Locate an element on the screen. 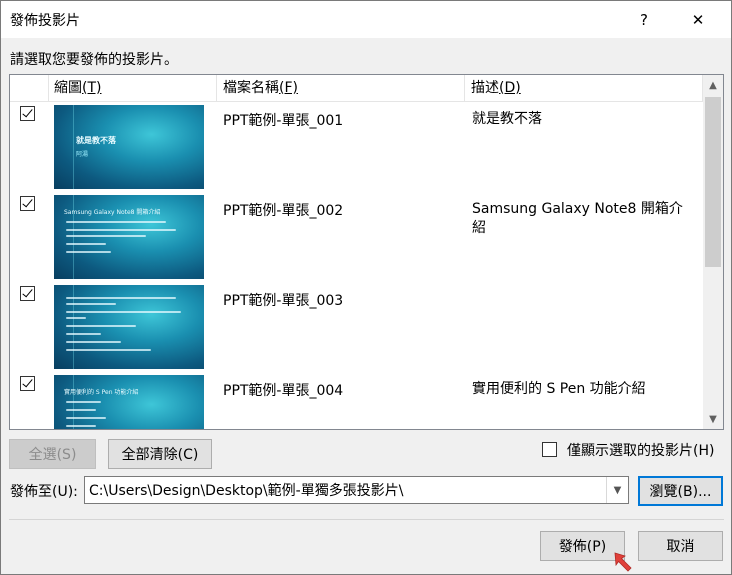  publish-path-input is located at coordinates (345, 490).